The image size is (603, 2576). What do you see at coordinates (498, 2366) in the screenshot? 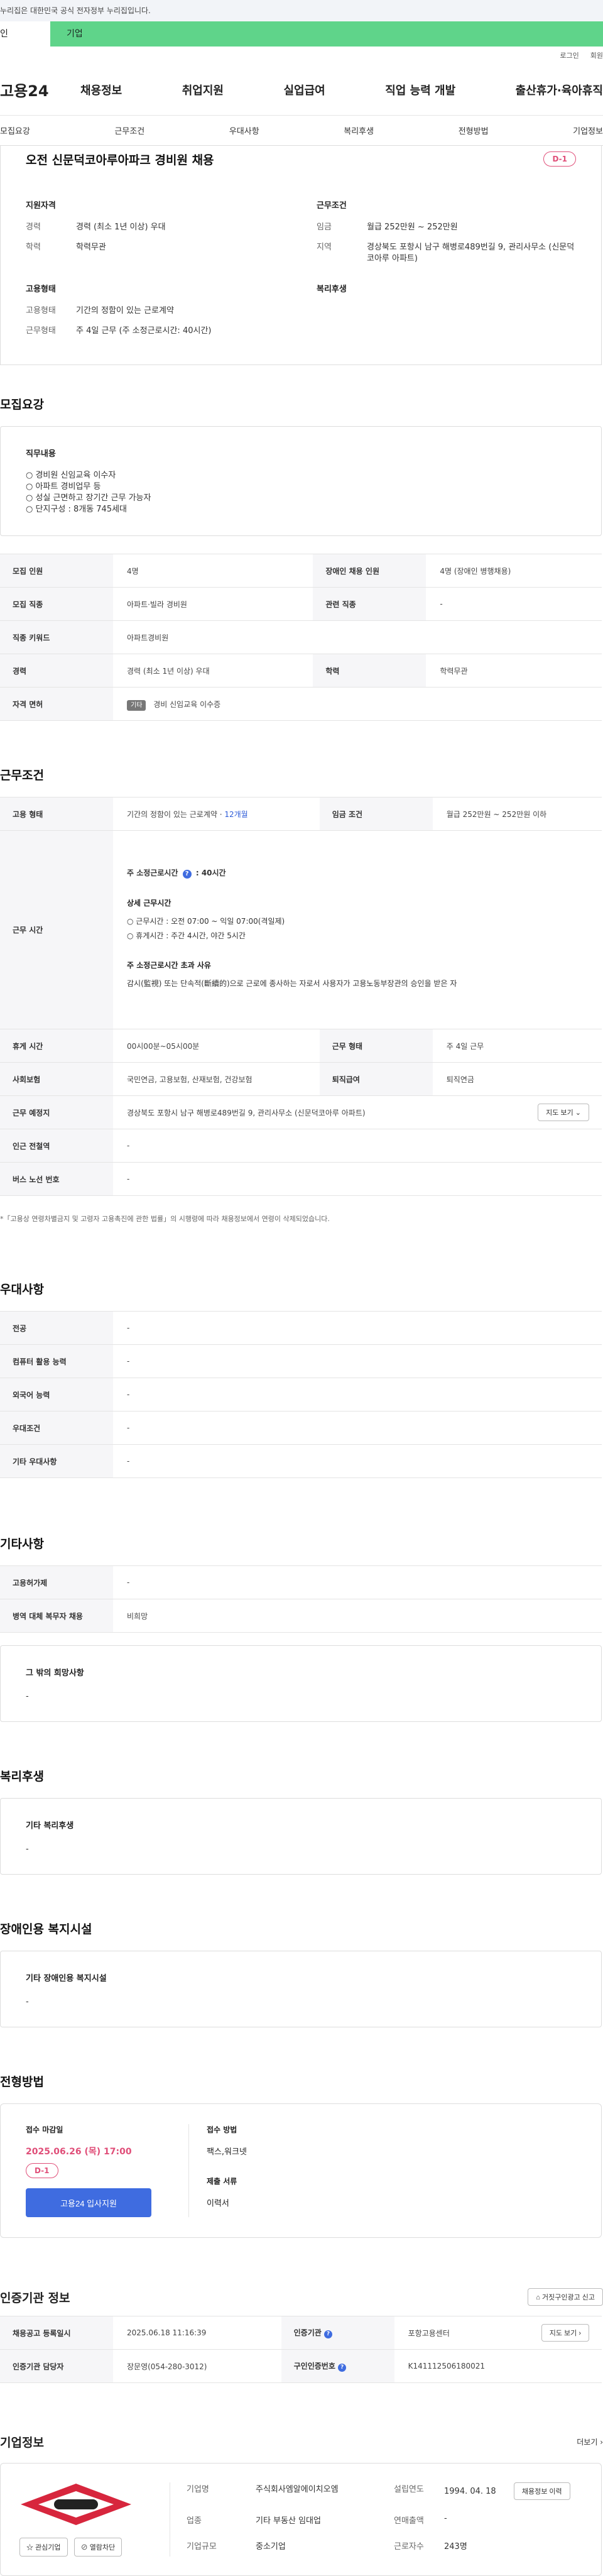
I see `reqno-value: K141112506180021` at bounding box center [498, 2366].